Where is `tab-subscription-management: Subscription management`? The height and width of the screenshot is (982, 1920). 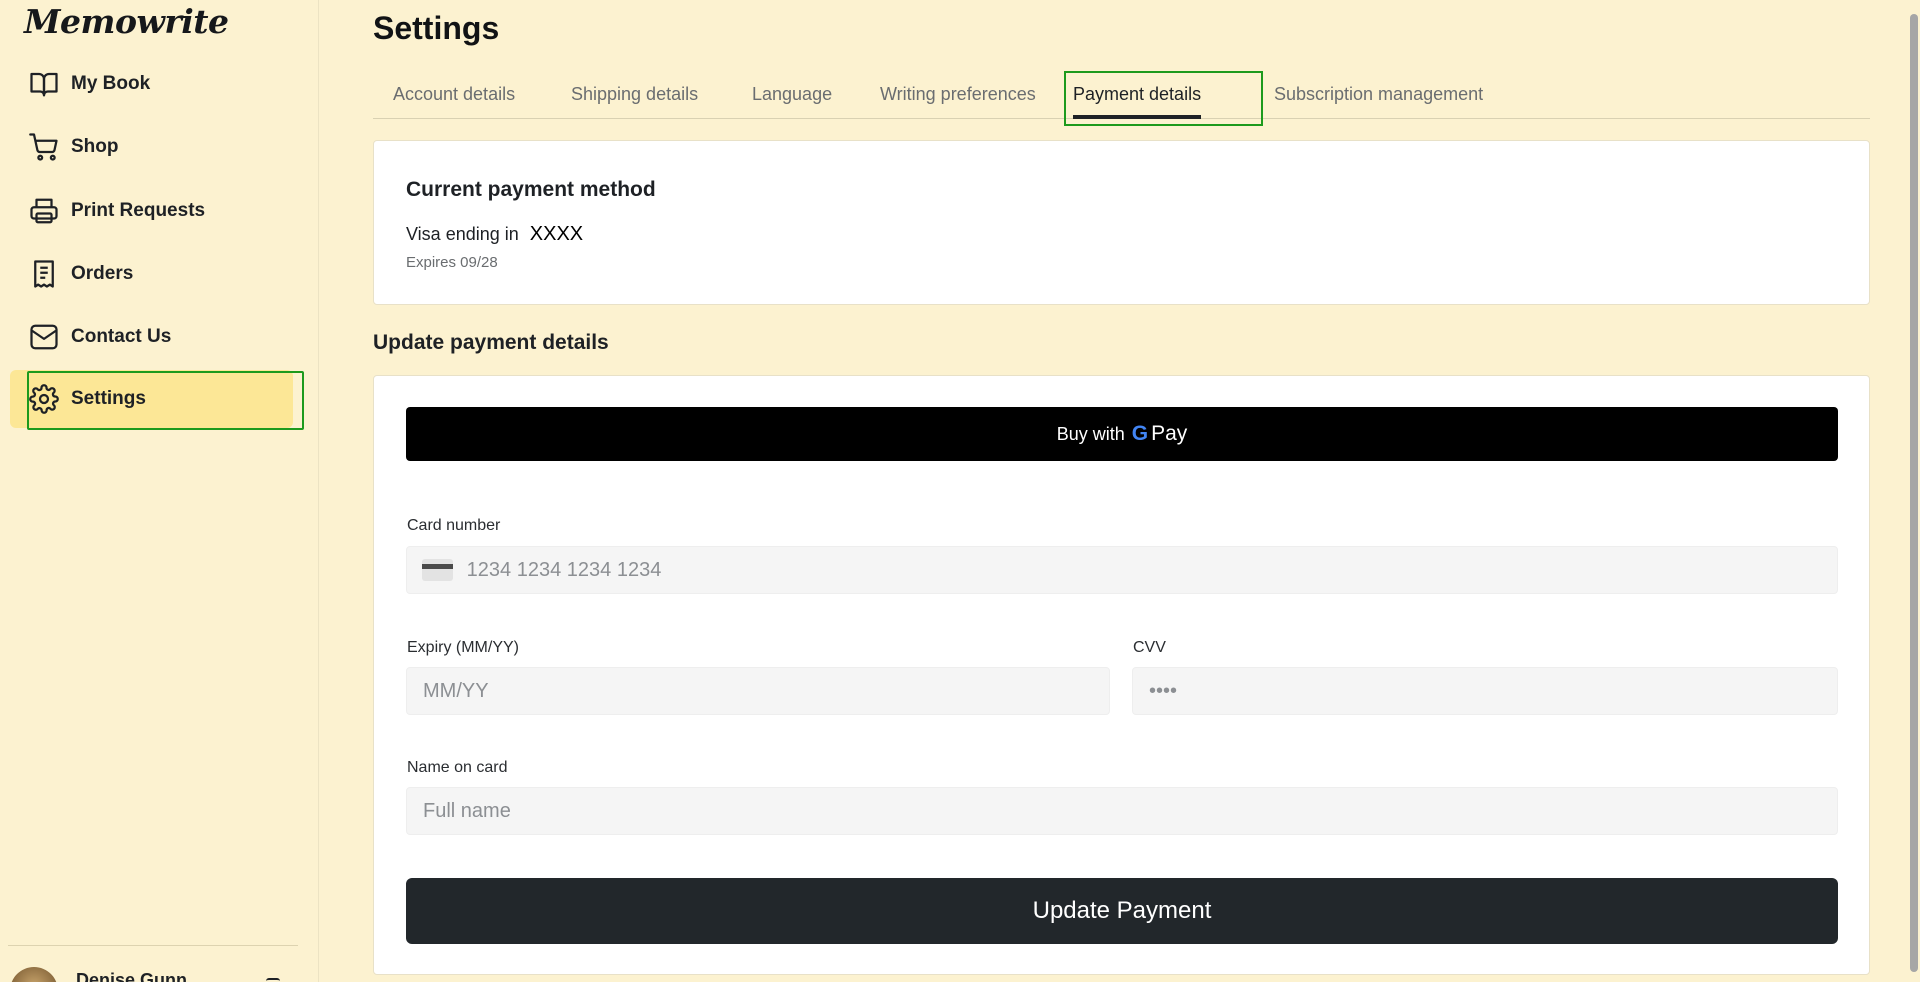 tab-subscription-management: Subscription management is located at coordinates (1378, 98).